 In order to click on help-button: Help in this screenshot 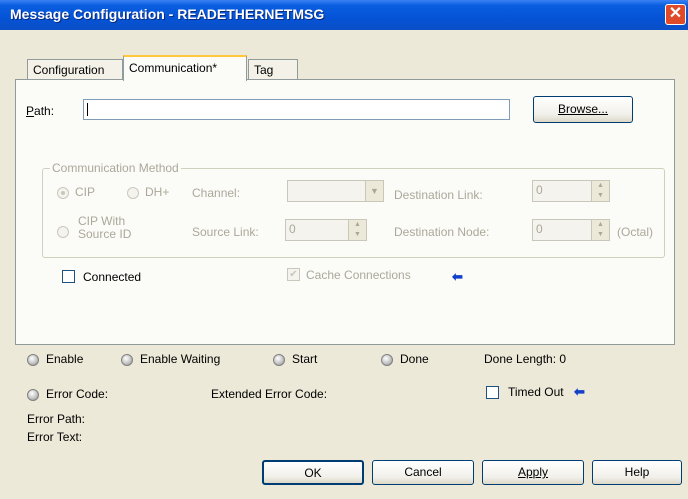, I will do `click(637, 472)`.